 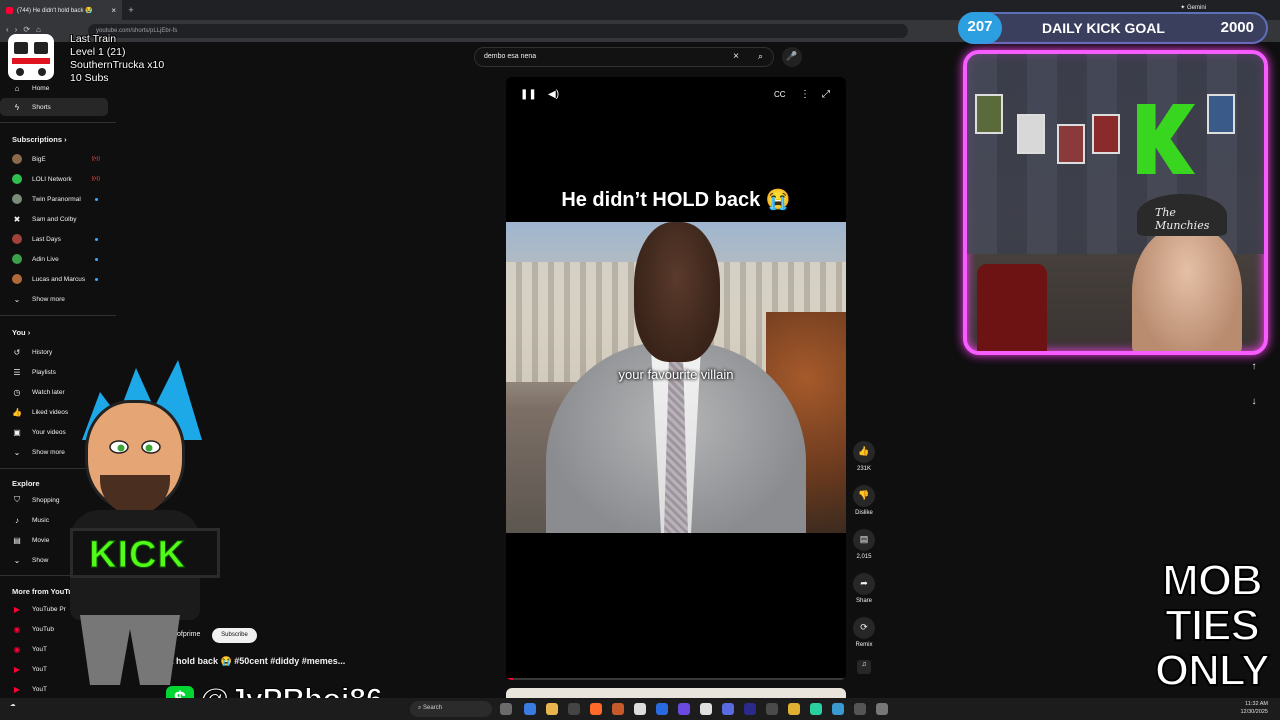 I want to click on previous-short-button: ↑, so click(x=1254, y=371).